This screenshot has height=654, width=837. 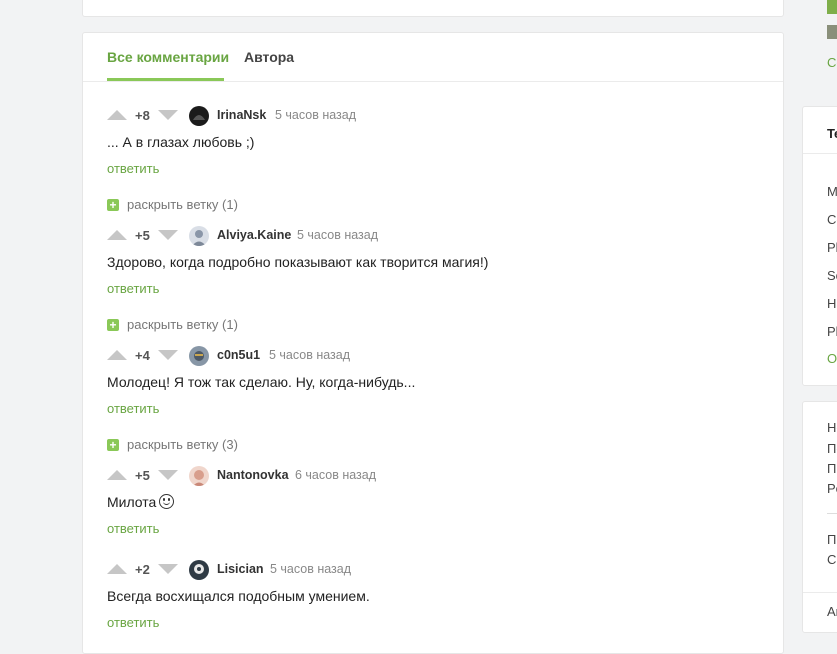 I want to click on comment-meta: +2 Lisician 5 часов назад, so click(x=437, y=570).